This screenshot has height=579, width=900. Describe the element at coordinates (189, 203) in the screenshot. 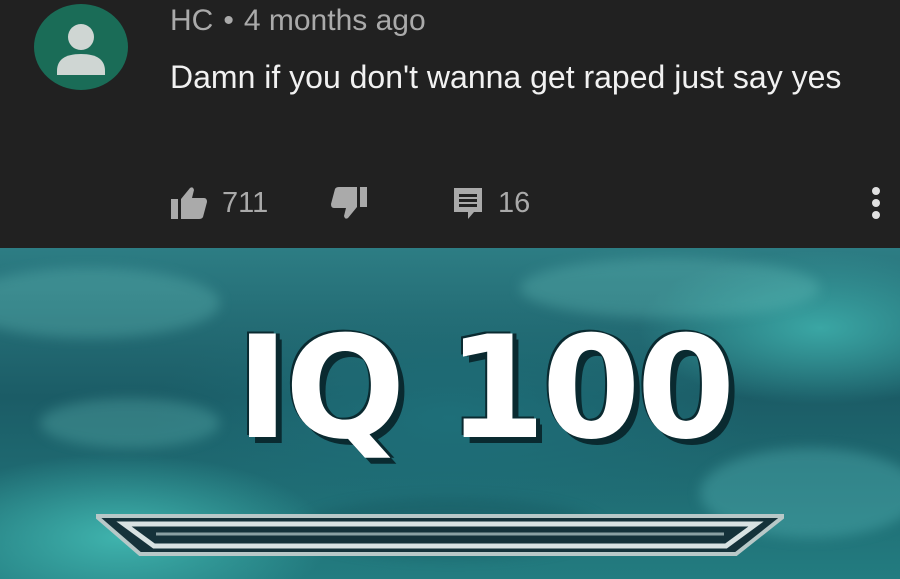

I see `thumbs-up-icon` at that location.